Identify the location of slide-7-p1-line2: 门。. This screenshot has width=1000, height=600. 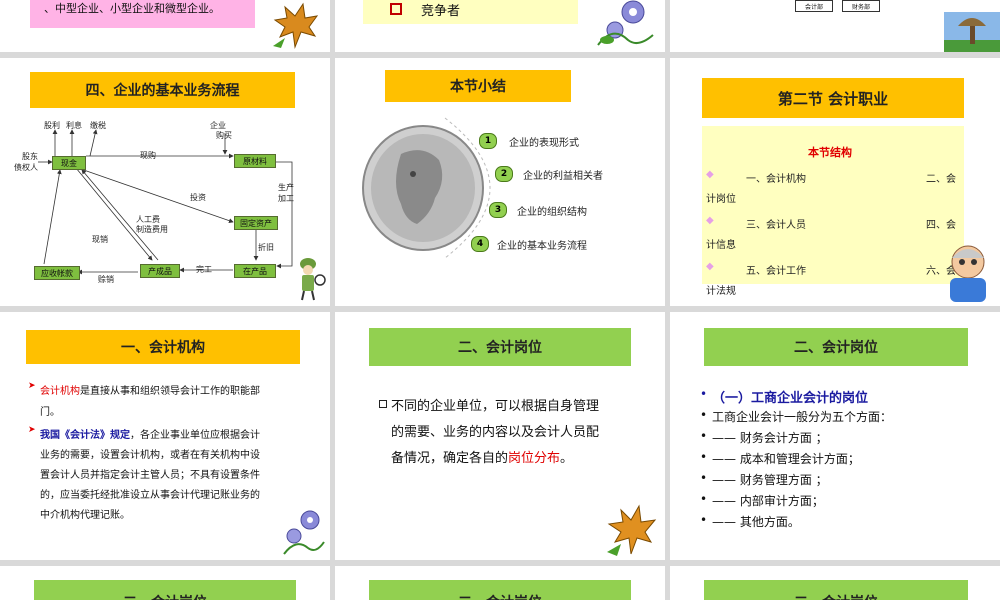
(50, 412).